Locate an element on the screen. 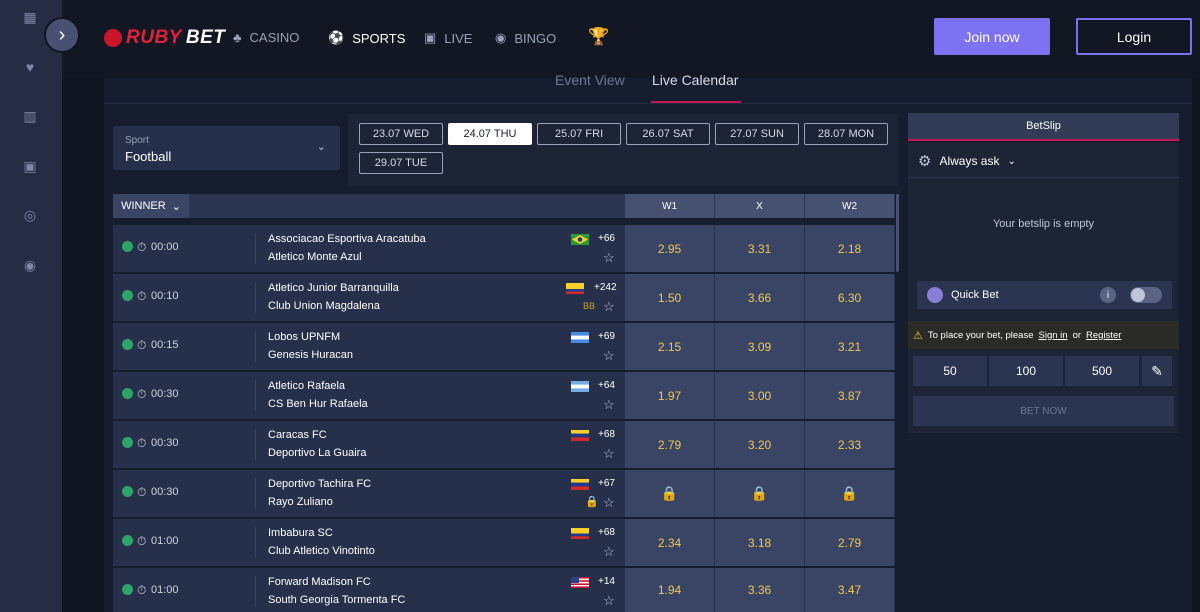 Image resolution: width=1200 pixels, height=612 pixels. trophy-icon: 🏆 is located at coordinates (598, 37).